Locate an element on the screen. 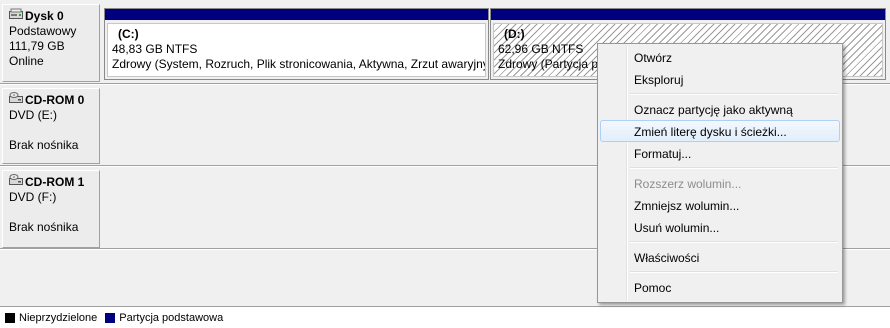  cdrom-1-media: Brak nośnika is located at coordinates (44, 227).